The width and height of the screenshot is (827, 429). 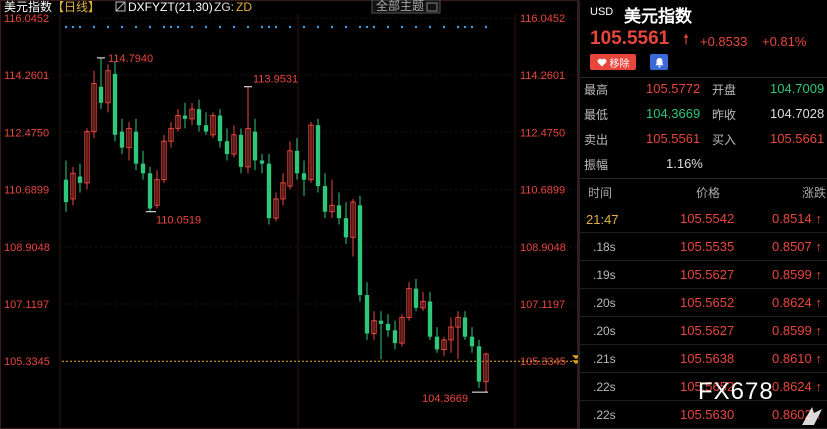 I want to click on tick-row: 21:47 105.5542 0.8514 ↑, so click(x=703, y=219).